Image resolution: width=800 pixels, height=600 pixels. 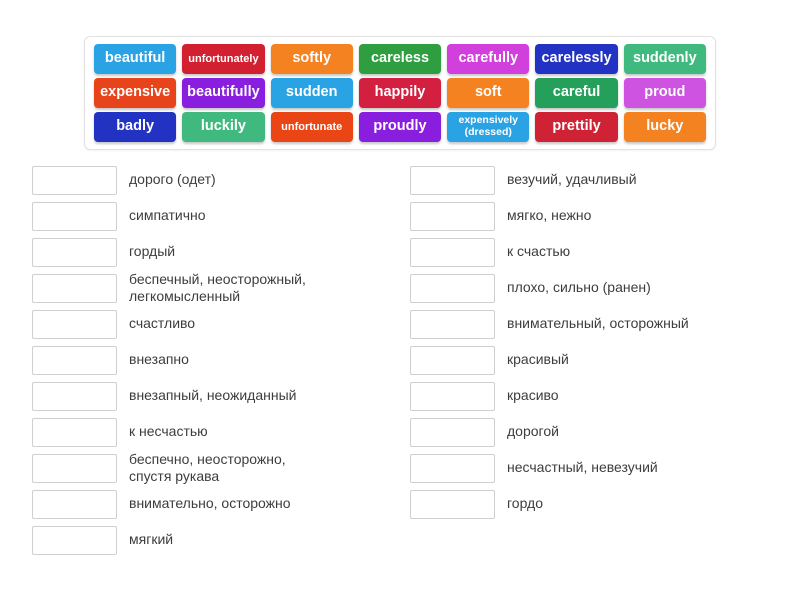 What do you see at coordinates (311, 59) in the screenshot?
I see `word-tile: softly` at bounding box center [311, 59].